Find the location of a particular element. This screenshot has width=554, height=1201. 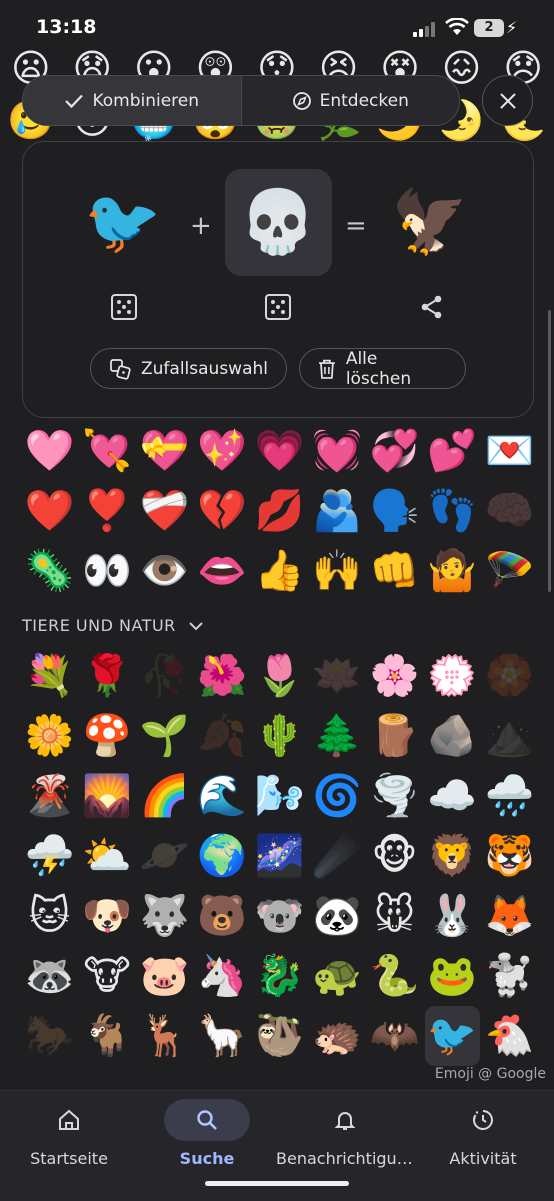

emoji-cell: 💗 is located at coordinates (279, 451).